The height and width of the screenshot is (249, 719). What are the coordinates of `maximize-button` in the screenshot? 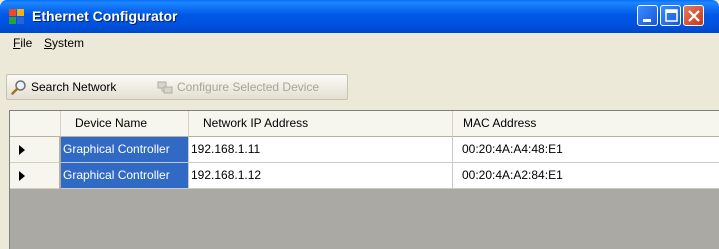 It's located at (670, 15).